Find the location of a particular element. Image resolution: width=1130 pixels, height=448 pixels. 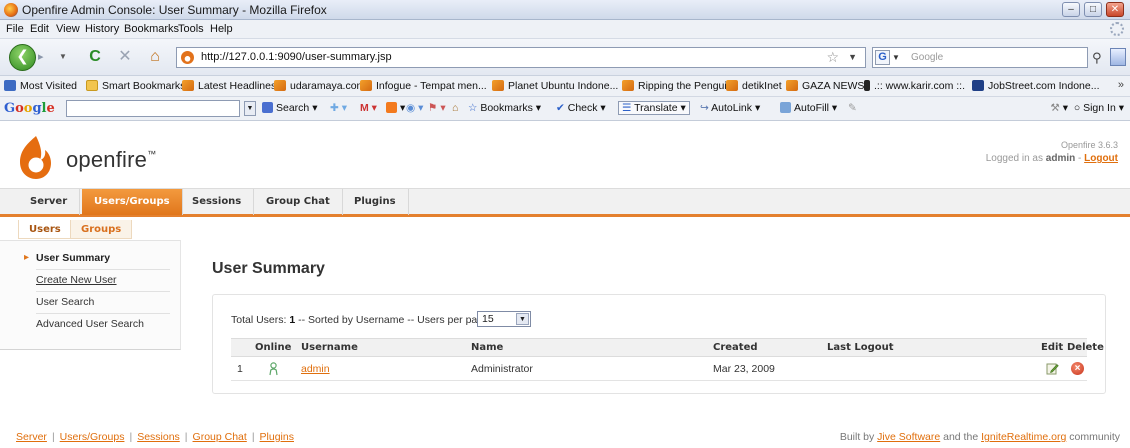

user-full-name: Administrator is located at coordinates (502, 369).